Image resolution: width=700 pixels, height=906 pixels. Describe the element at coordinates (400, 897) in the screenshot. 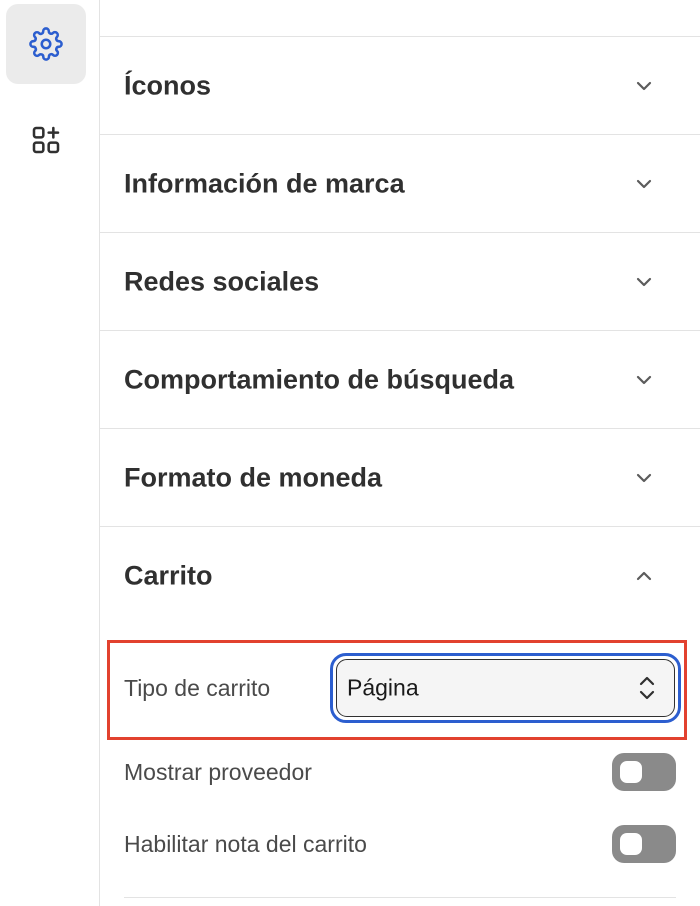

I see `divider` at that location.